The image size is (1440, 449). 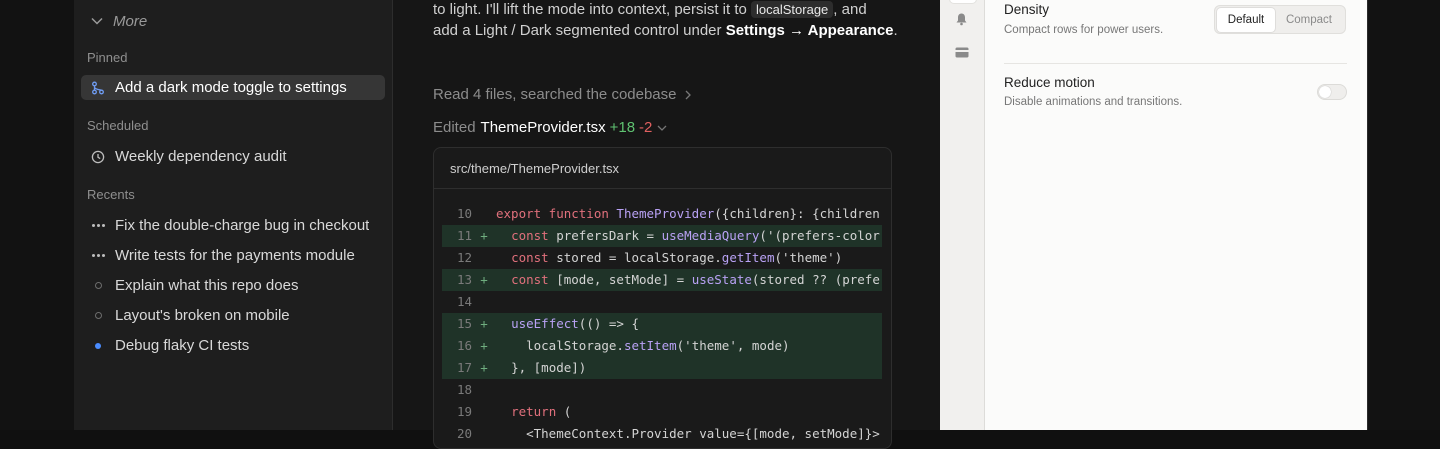 I want to click on sidebar-item-label: Write tests for the payments module, so click(x=235, y=255).